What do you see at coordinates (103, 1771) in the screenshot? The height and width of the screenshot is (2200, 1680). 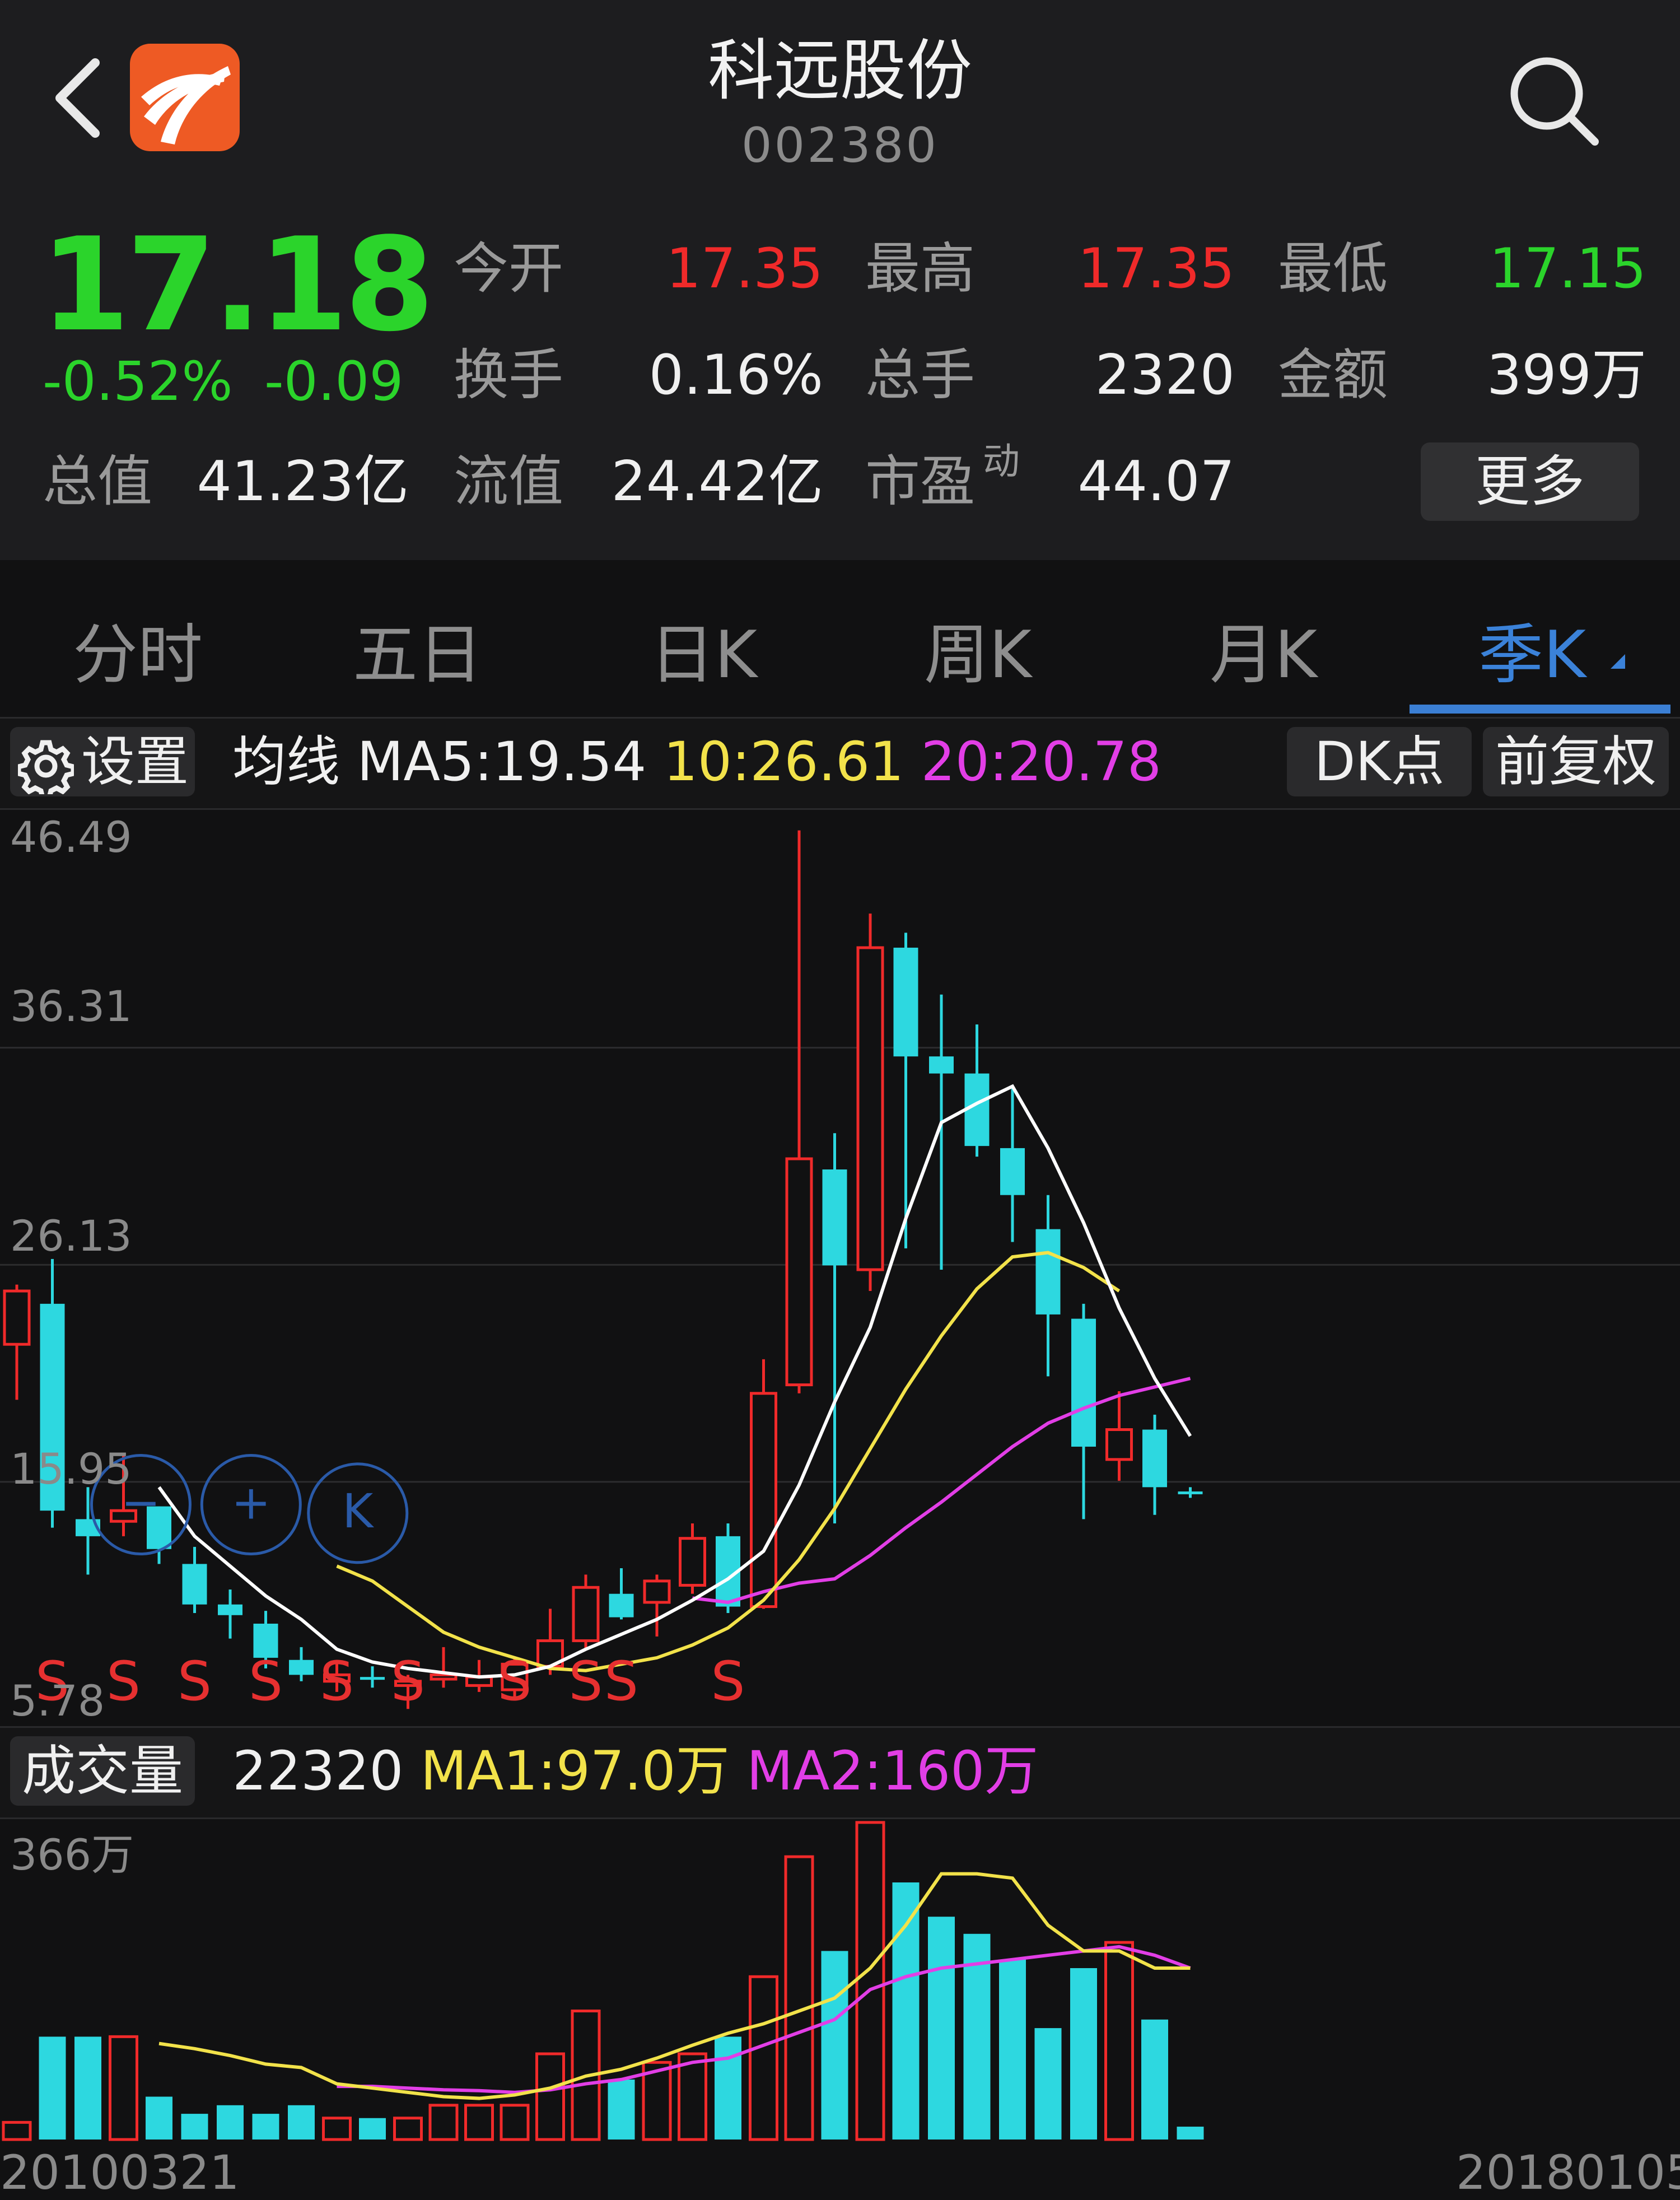 I see `volume-indicator-button: 成交量` at bounding box center [103, 1771].